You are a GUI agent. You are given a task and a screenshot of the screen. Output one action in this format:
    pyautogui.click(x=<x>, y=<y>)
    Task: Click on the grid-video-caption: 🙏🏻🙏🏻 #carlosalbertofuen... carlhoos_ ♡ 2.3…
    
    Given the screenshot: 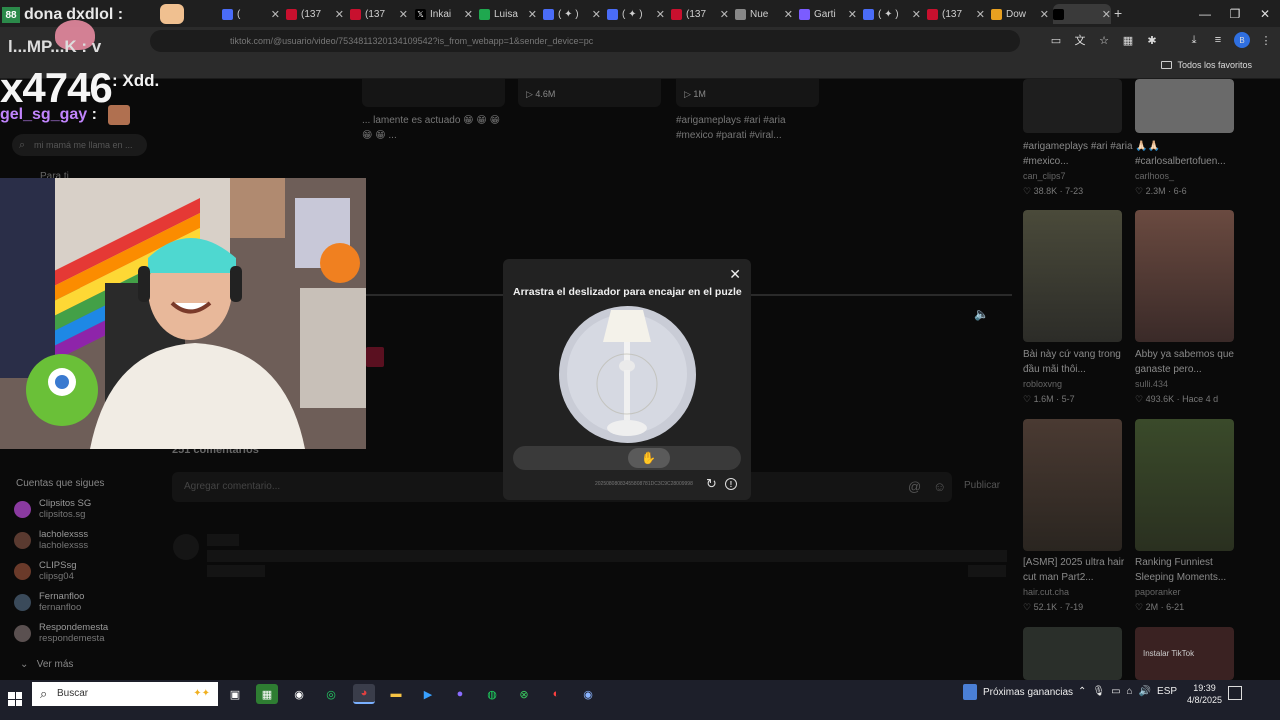 What is the action you would take?
    pyautogui.click(x=1190, y=169)
    